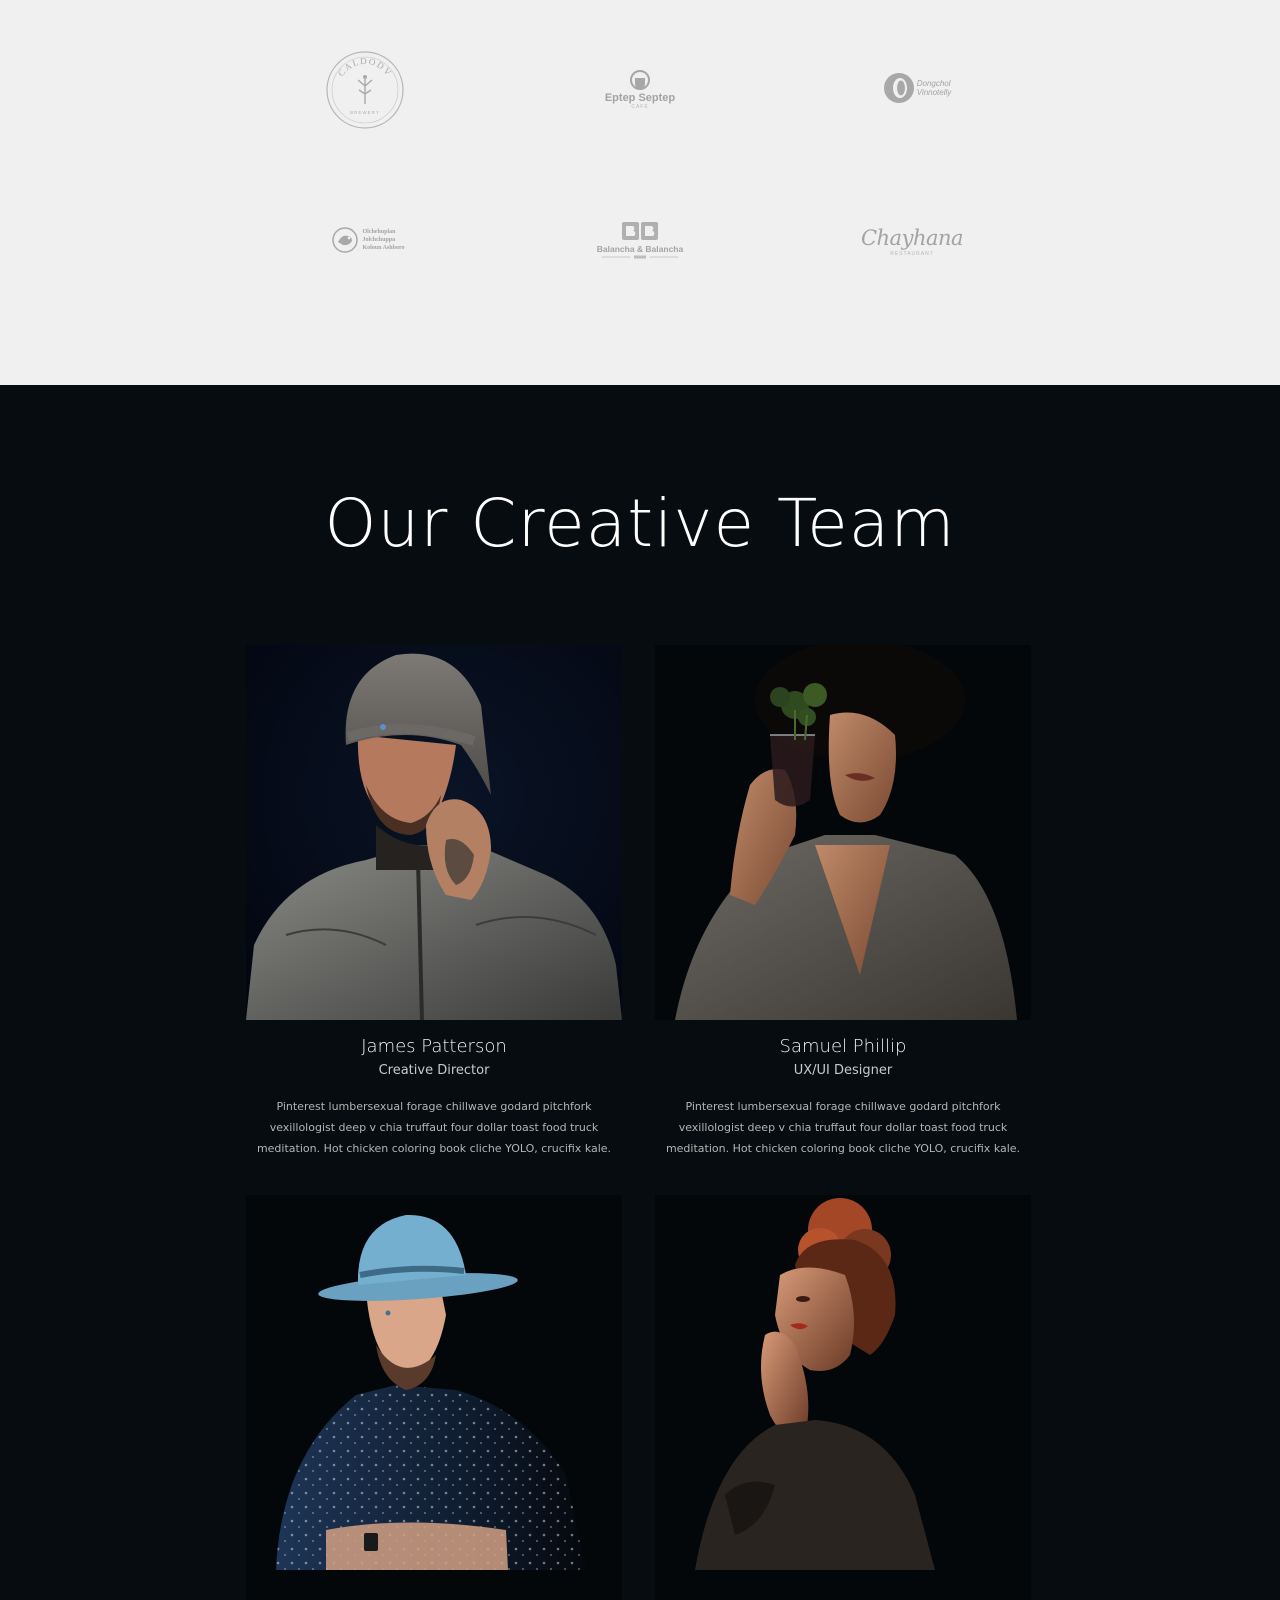  I want to click on member-name: Samuel Phillip, so click(843, 1046).